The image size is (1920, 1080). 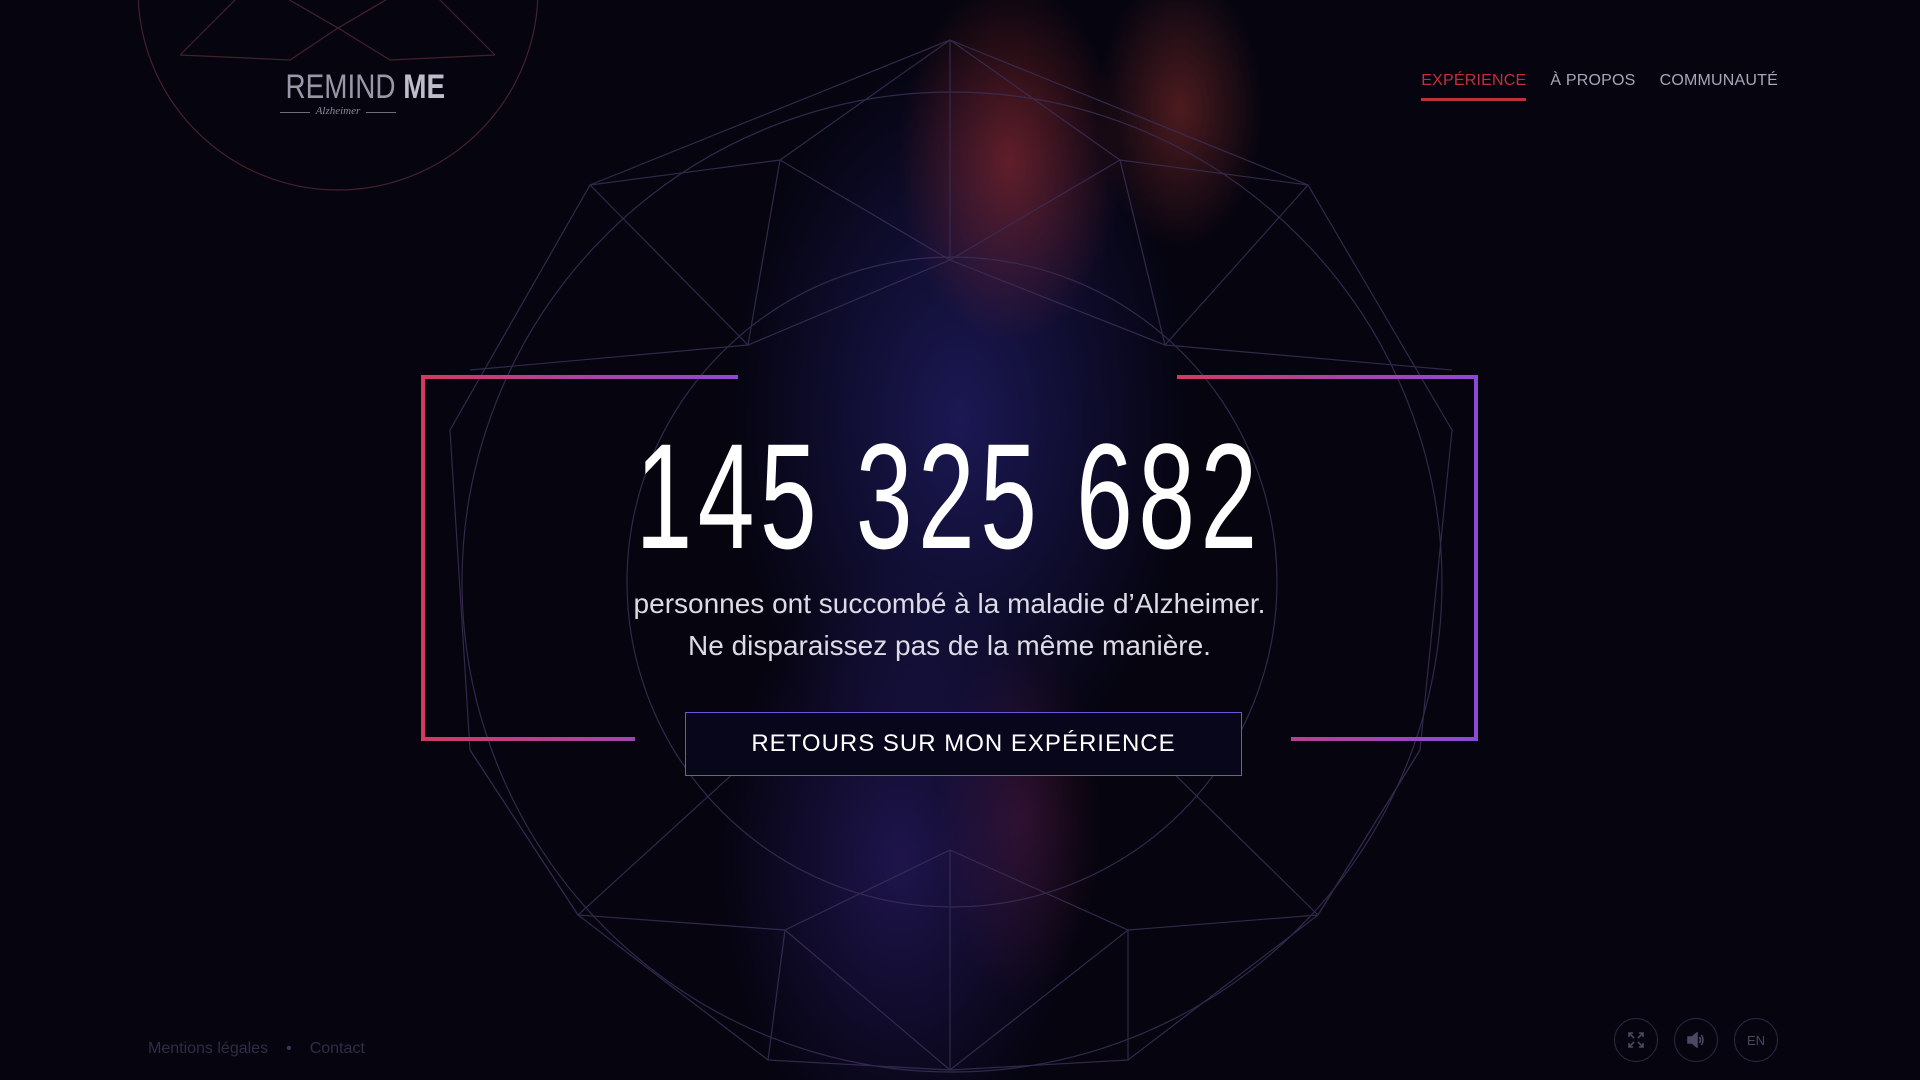 I want to click on fullscreen-button, so click(x=1636, y=1040).